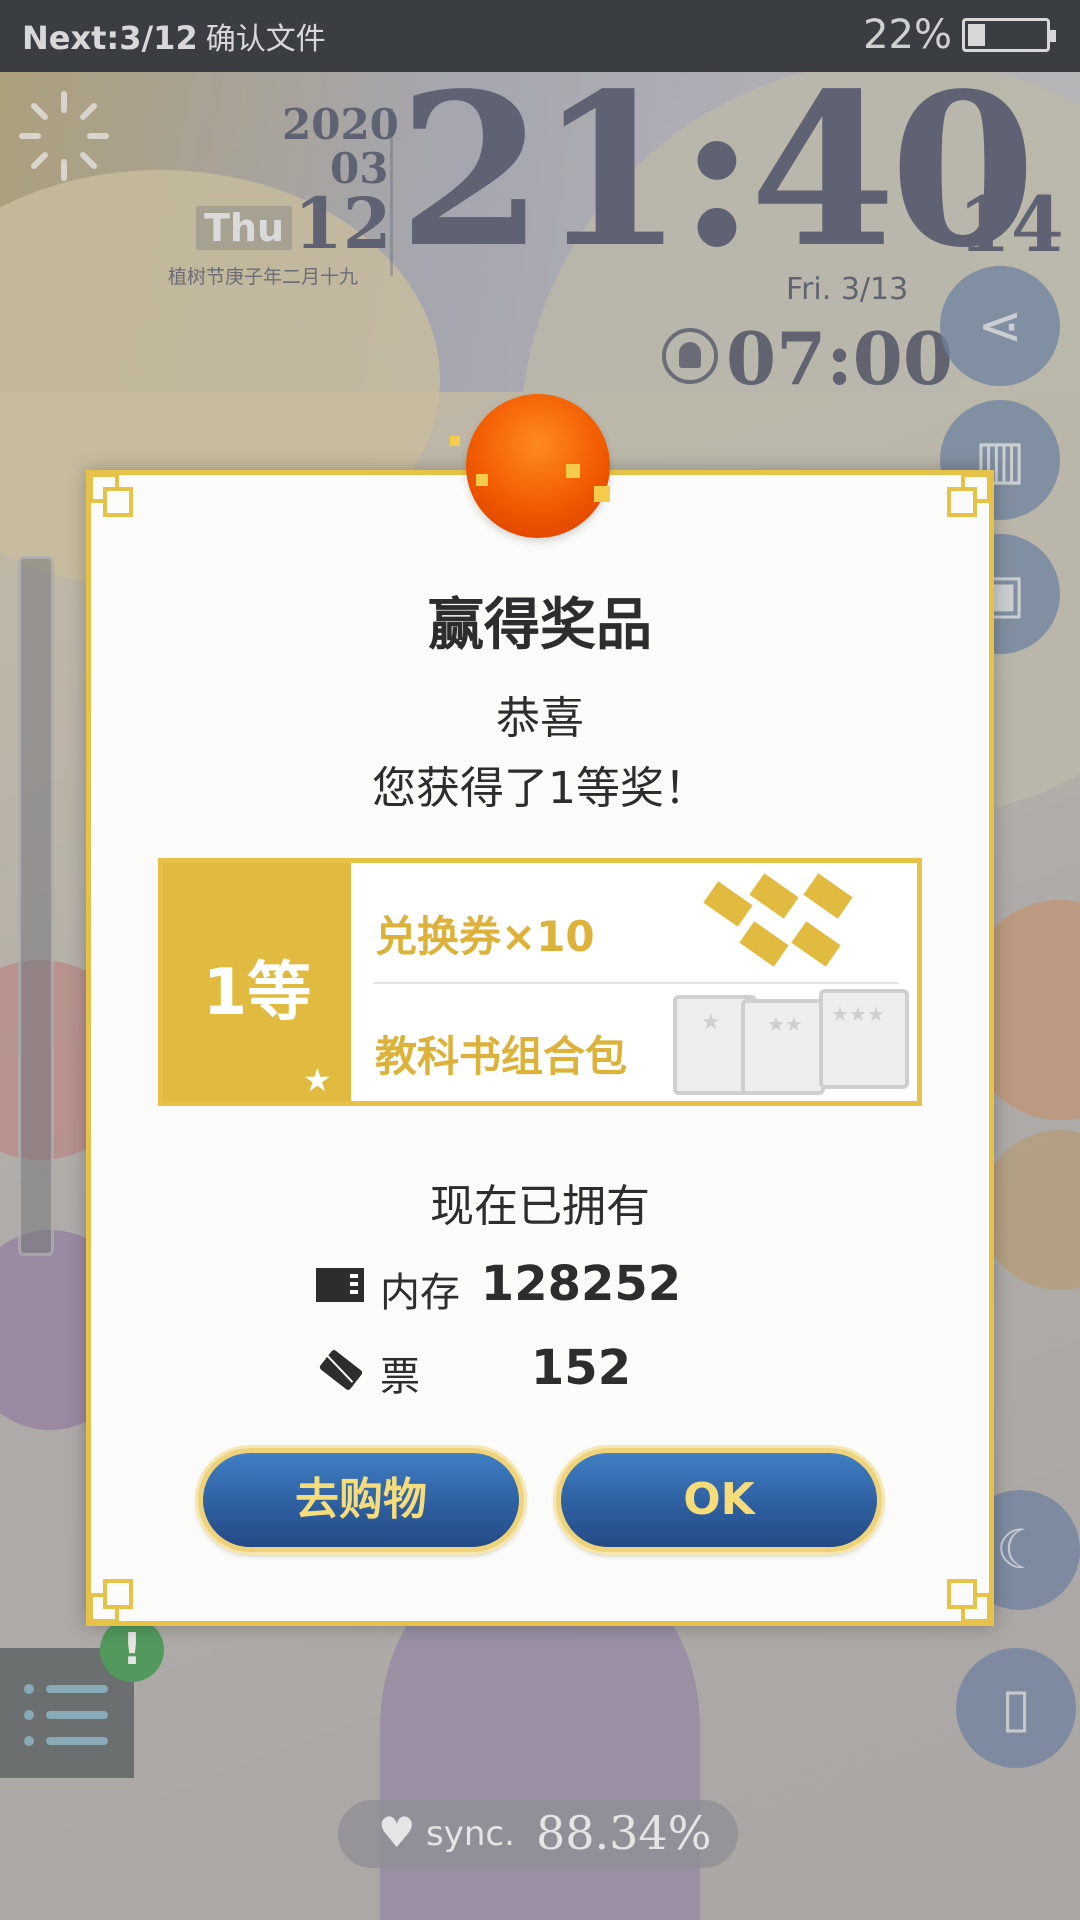 Image resolution: width=1080 pixels, height=1920 pixels. I want to click on prize-item-vouchers: 兑换券×10, so click(485, 936).